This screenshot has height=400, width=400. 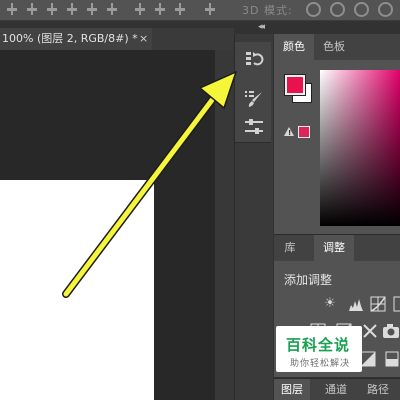 What do you see at coordinates (330, 304) in the screenshot?
I see `brightness-icon: ☀` at bounding box center [330, 304].